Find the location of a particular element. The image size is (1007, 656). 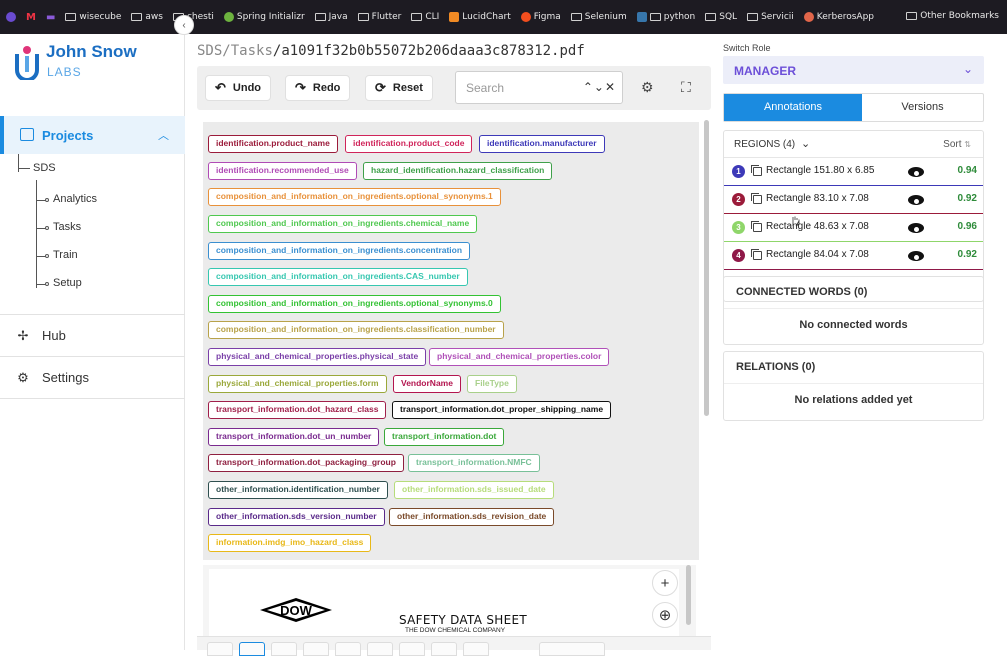

label-tag: information.imdg_imo_hazard_class is located at coordinates (290, 543).